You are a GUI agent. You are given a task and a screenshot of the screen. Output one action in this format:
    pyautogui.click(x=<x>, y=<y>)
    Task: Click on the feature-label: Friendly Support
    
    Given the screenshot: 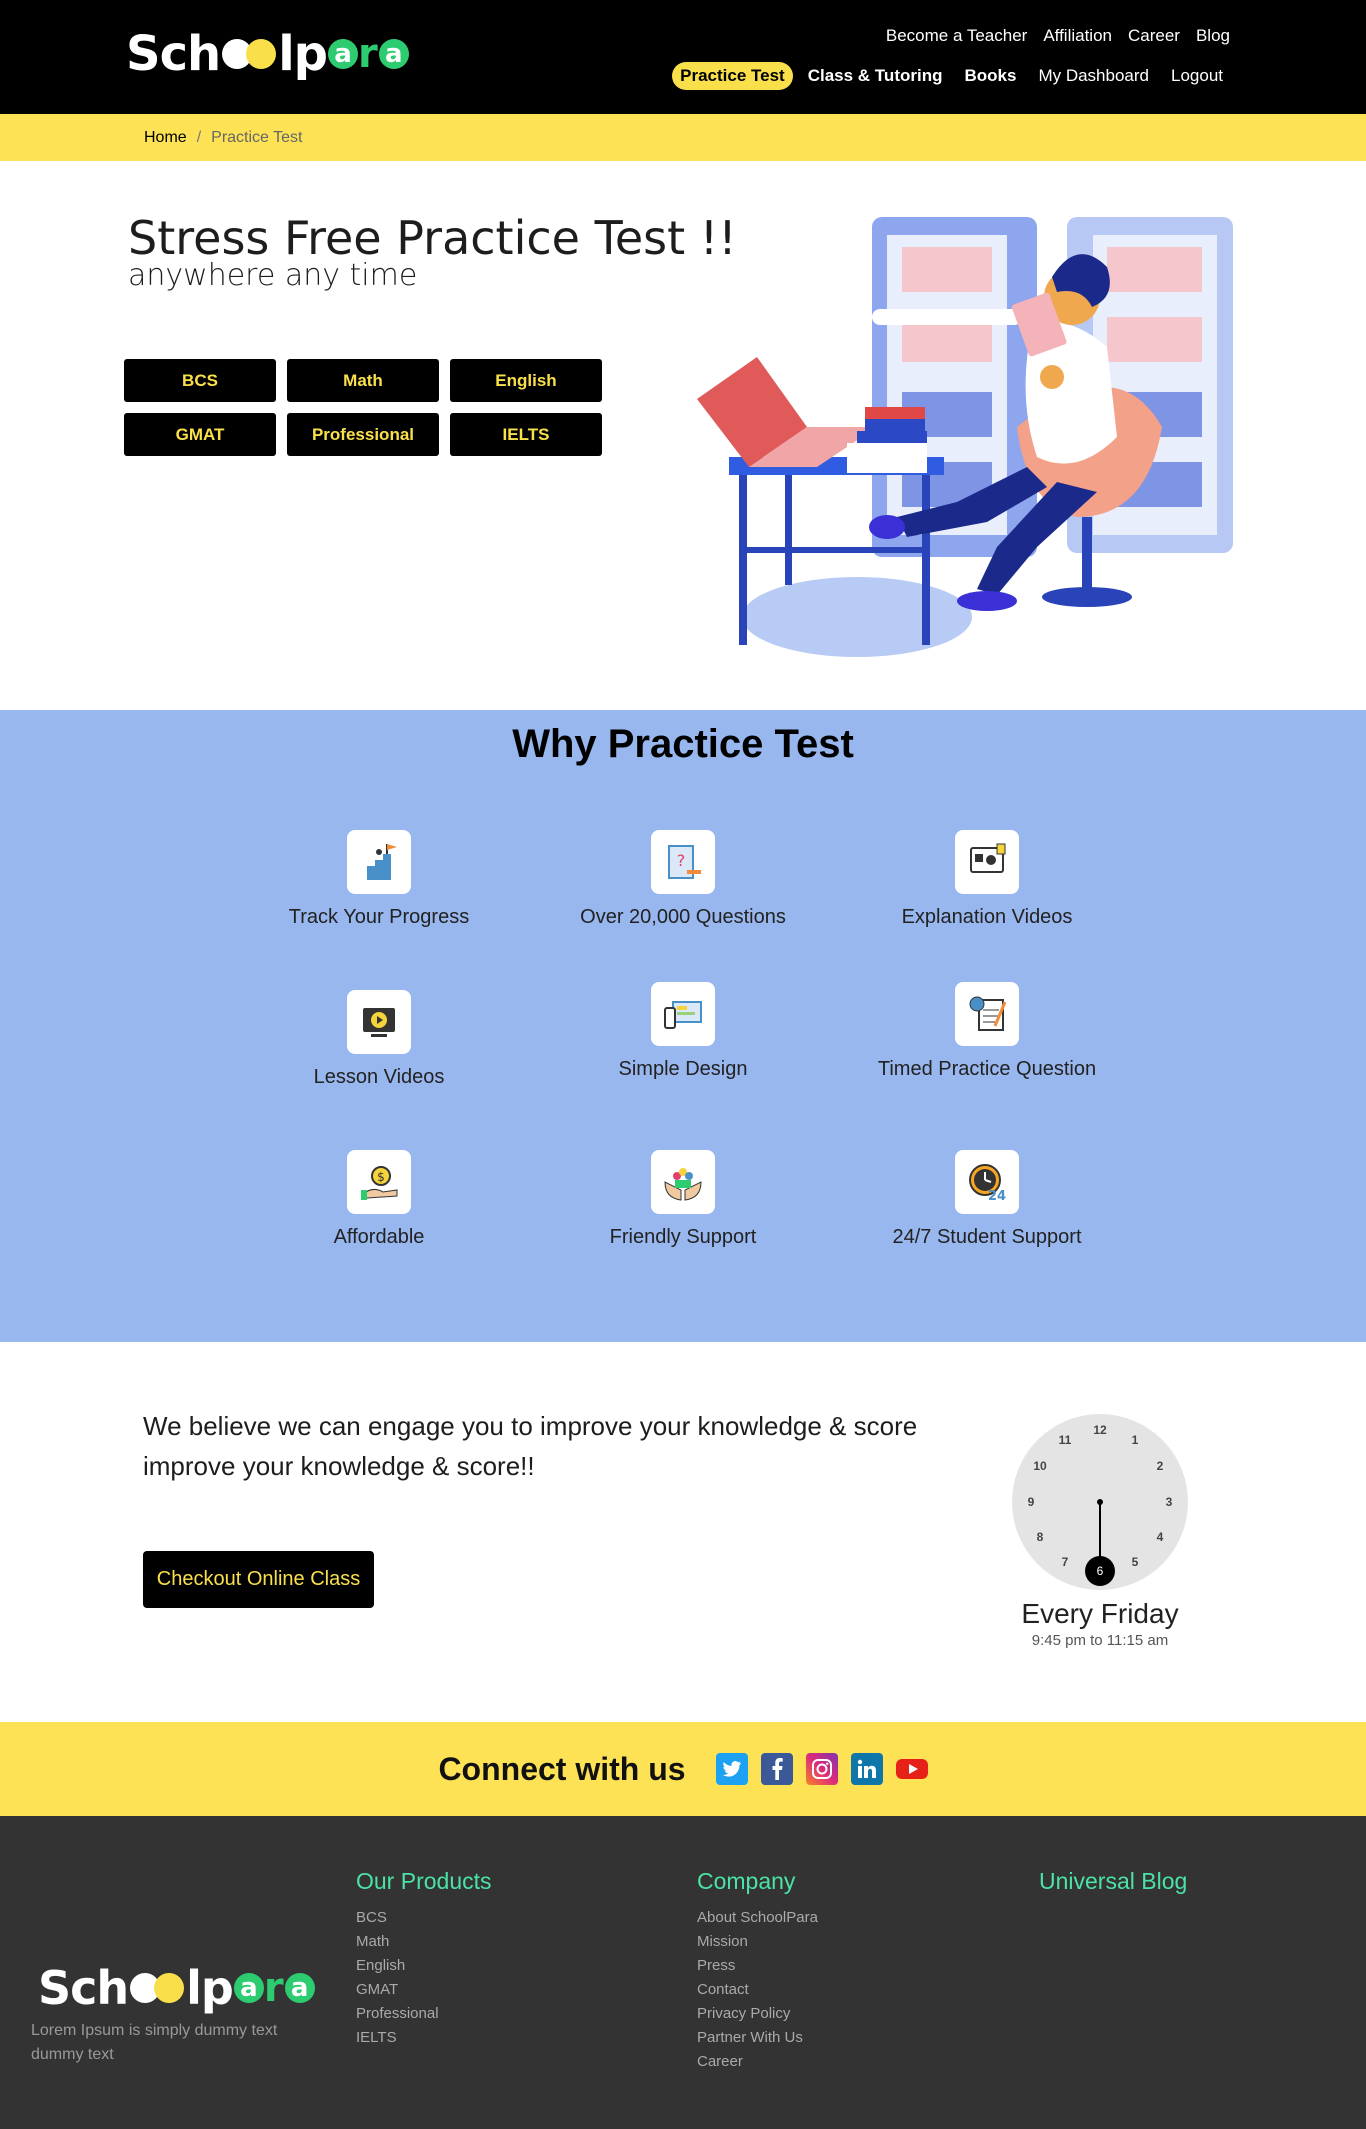 What is the action you would take?
    pyautogui.click(x=683, y=1237)
    